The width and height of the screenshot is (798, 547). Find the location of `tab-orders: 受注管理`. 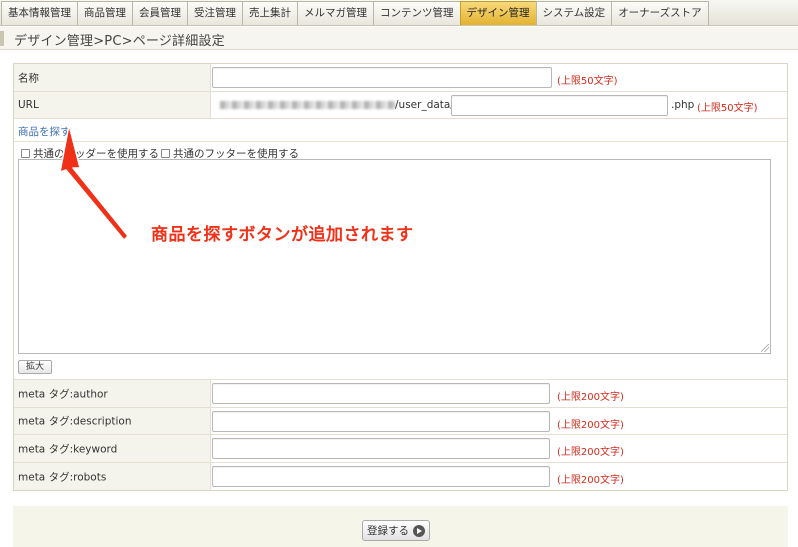

tab-orders: 受注管理 is located at coordinates (215, 13).